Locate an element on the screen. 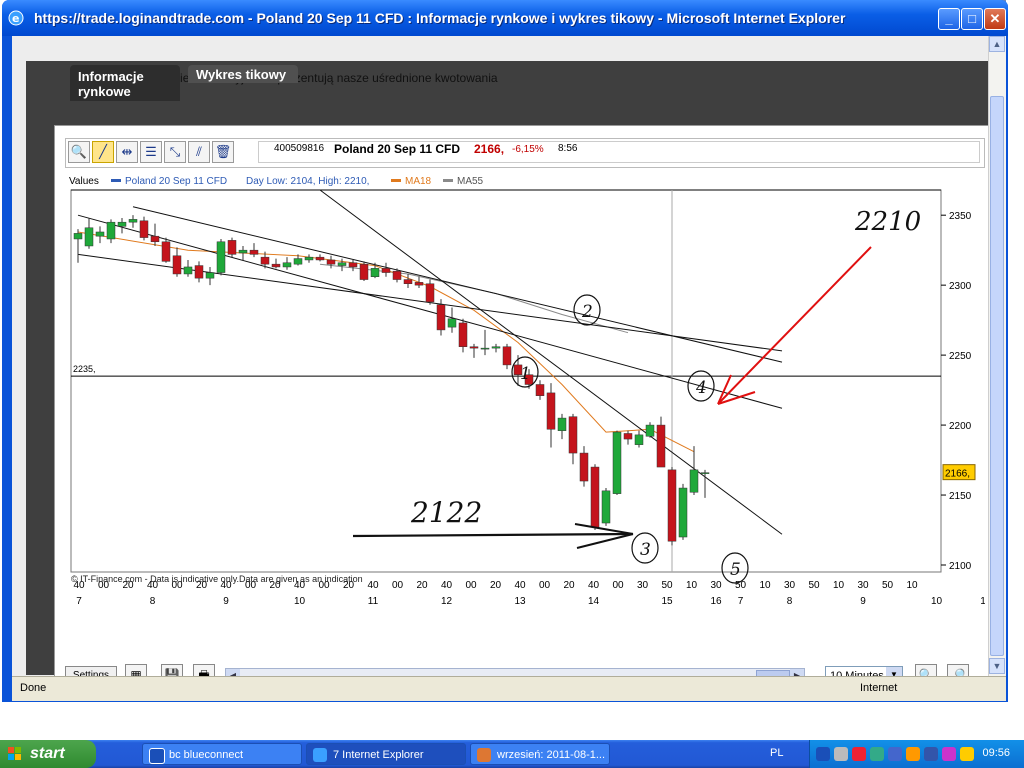 The height and width of the screenshot is (768, 1024). horizontal-line-tool-icon: ⇹ is located at coordinates (127, 152).